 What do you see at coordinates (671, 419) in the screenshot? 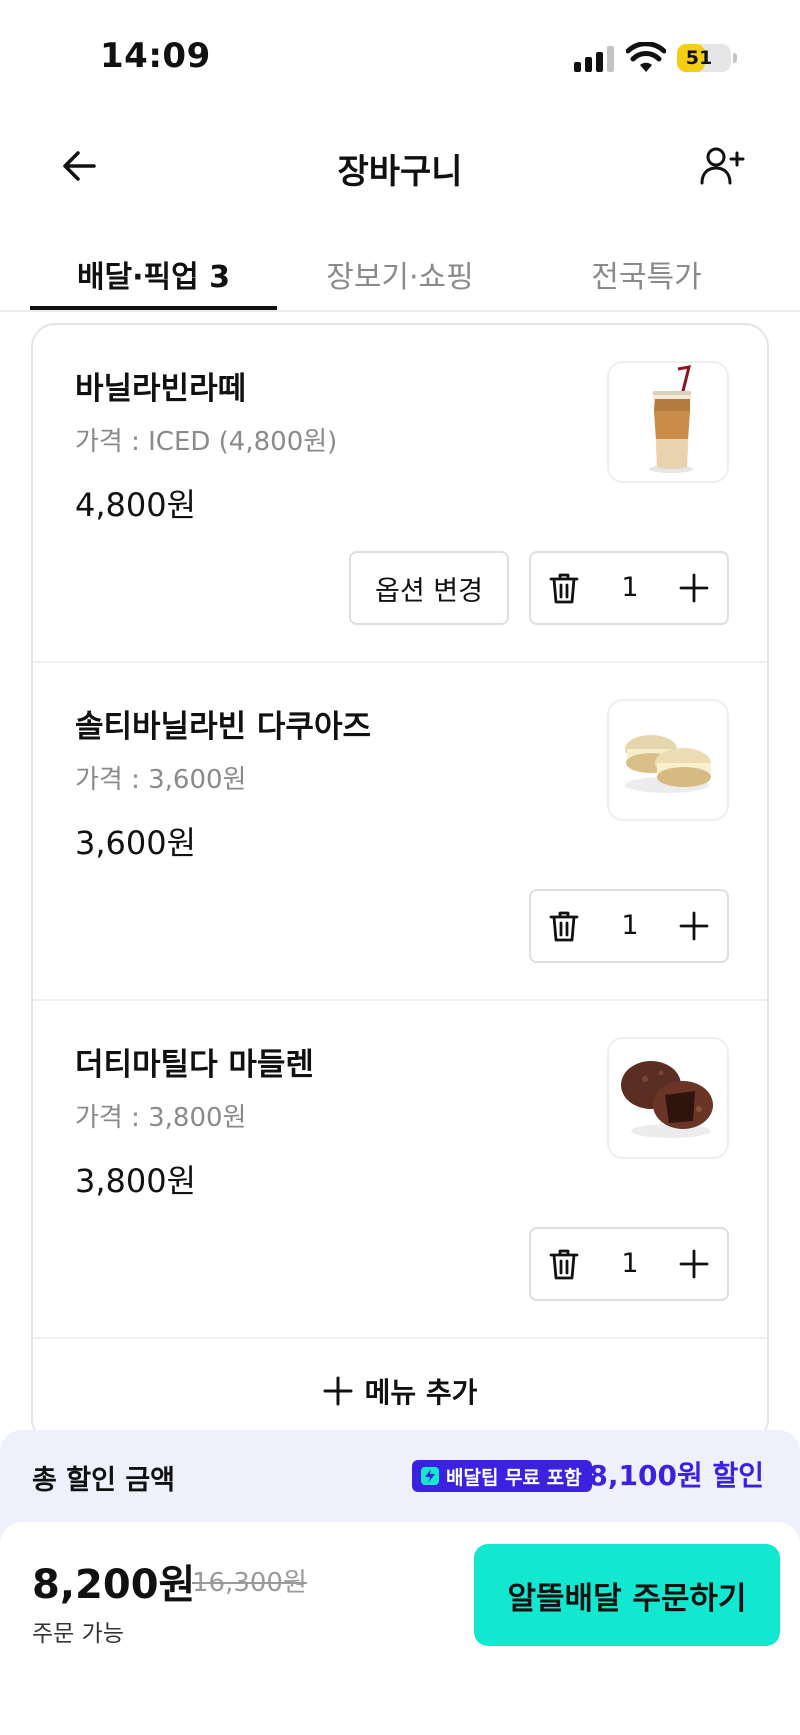
I see `iced-latte-image` at bounding box center [671, 419].